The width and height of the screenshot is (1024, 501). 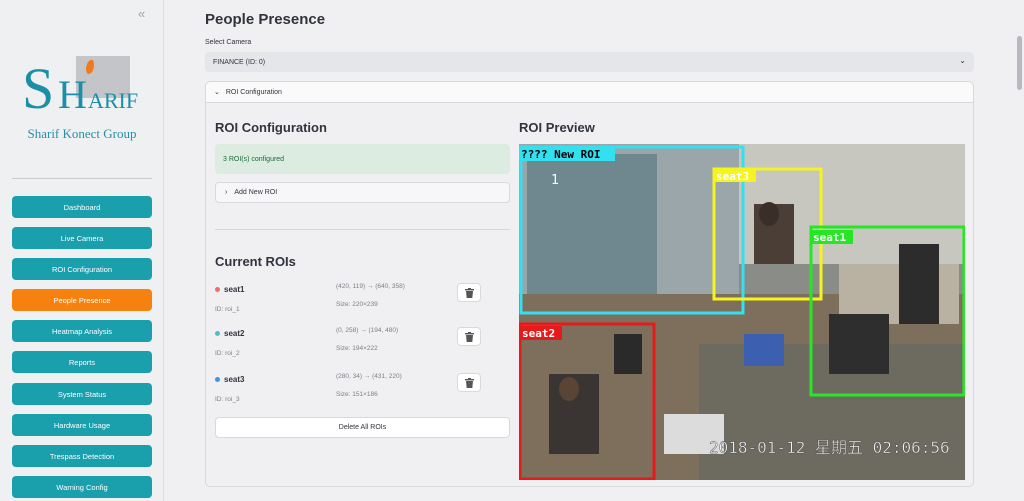 What do you see at coordinates (256, 192) in the screenshot?
I see `add-new-roi-label: Add New ROI` at bounding box center [256, 192].